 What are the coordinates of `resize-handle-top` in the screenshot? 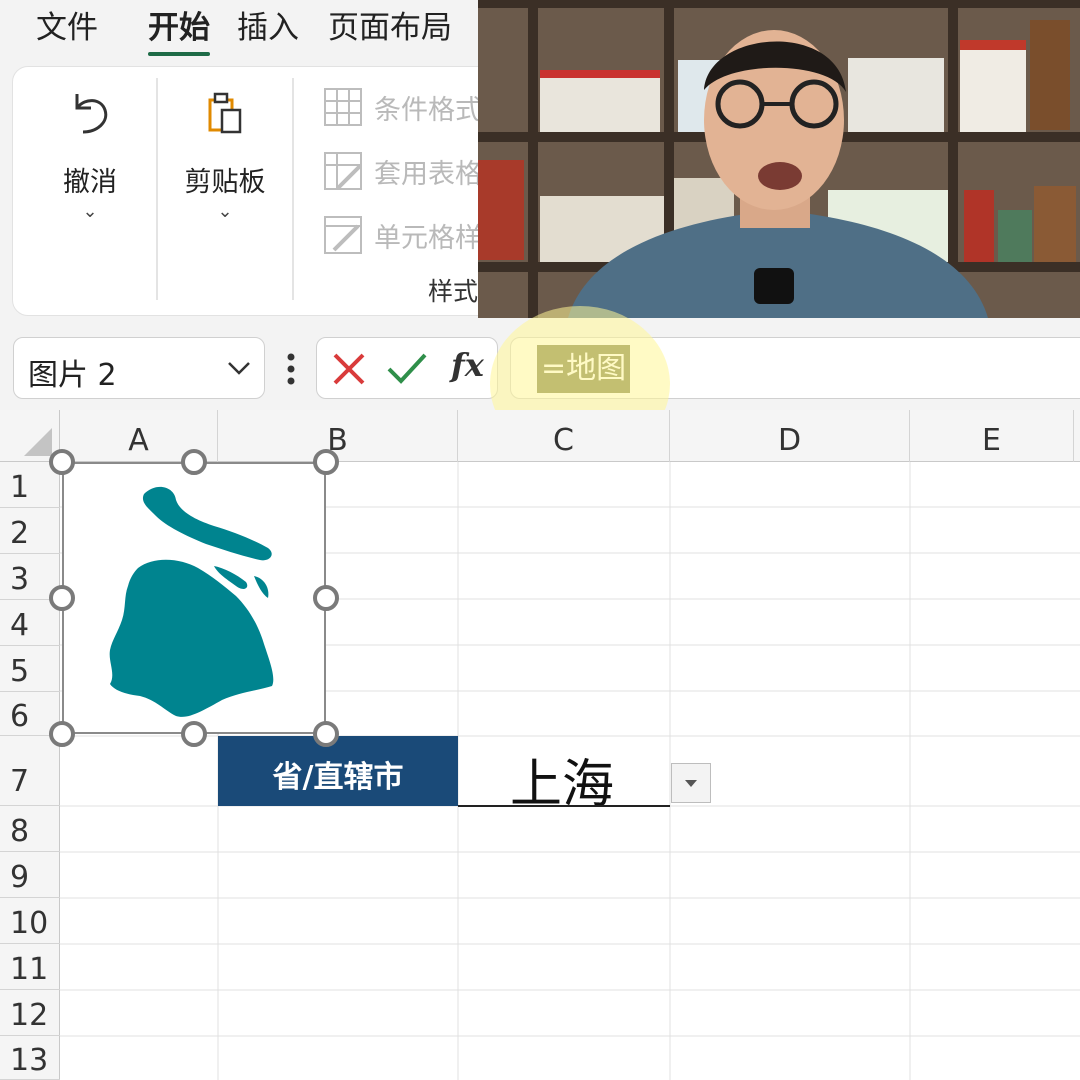 It's located at (194, 462).